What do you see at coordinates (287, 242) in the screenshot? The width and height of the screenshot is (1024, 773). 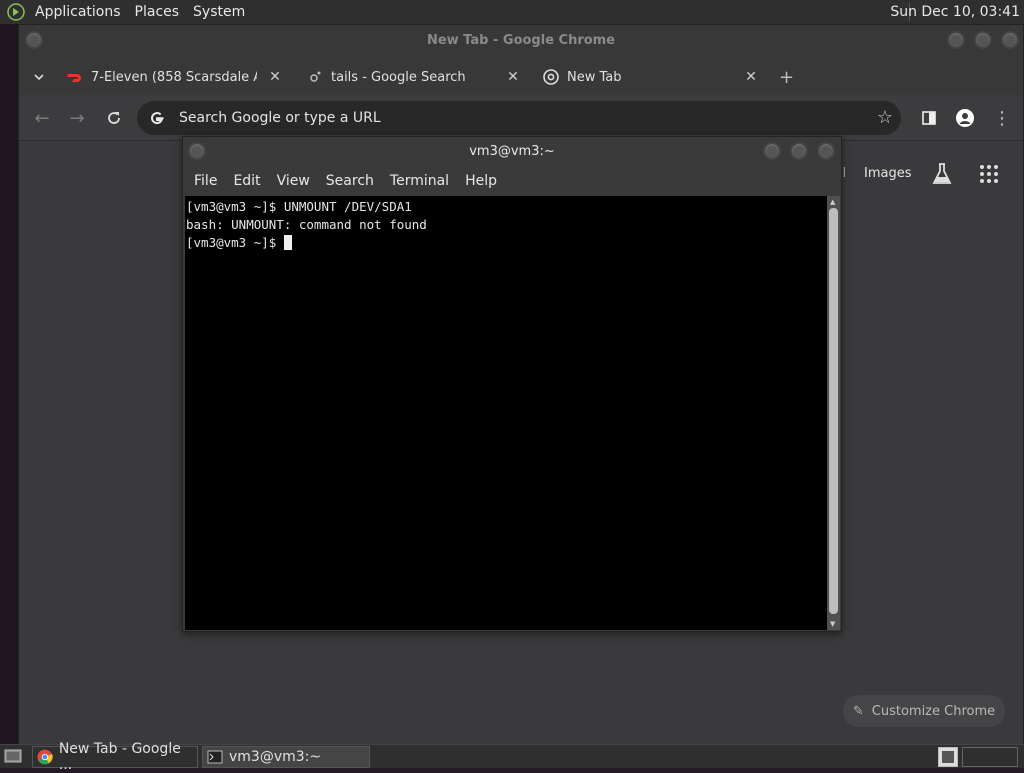 I see `text-cursor` at bounding box center [287, 242].